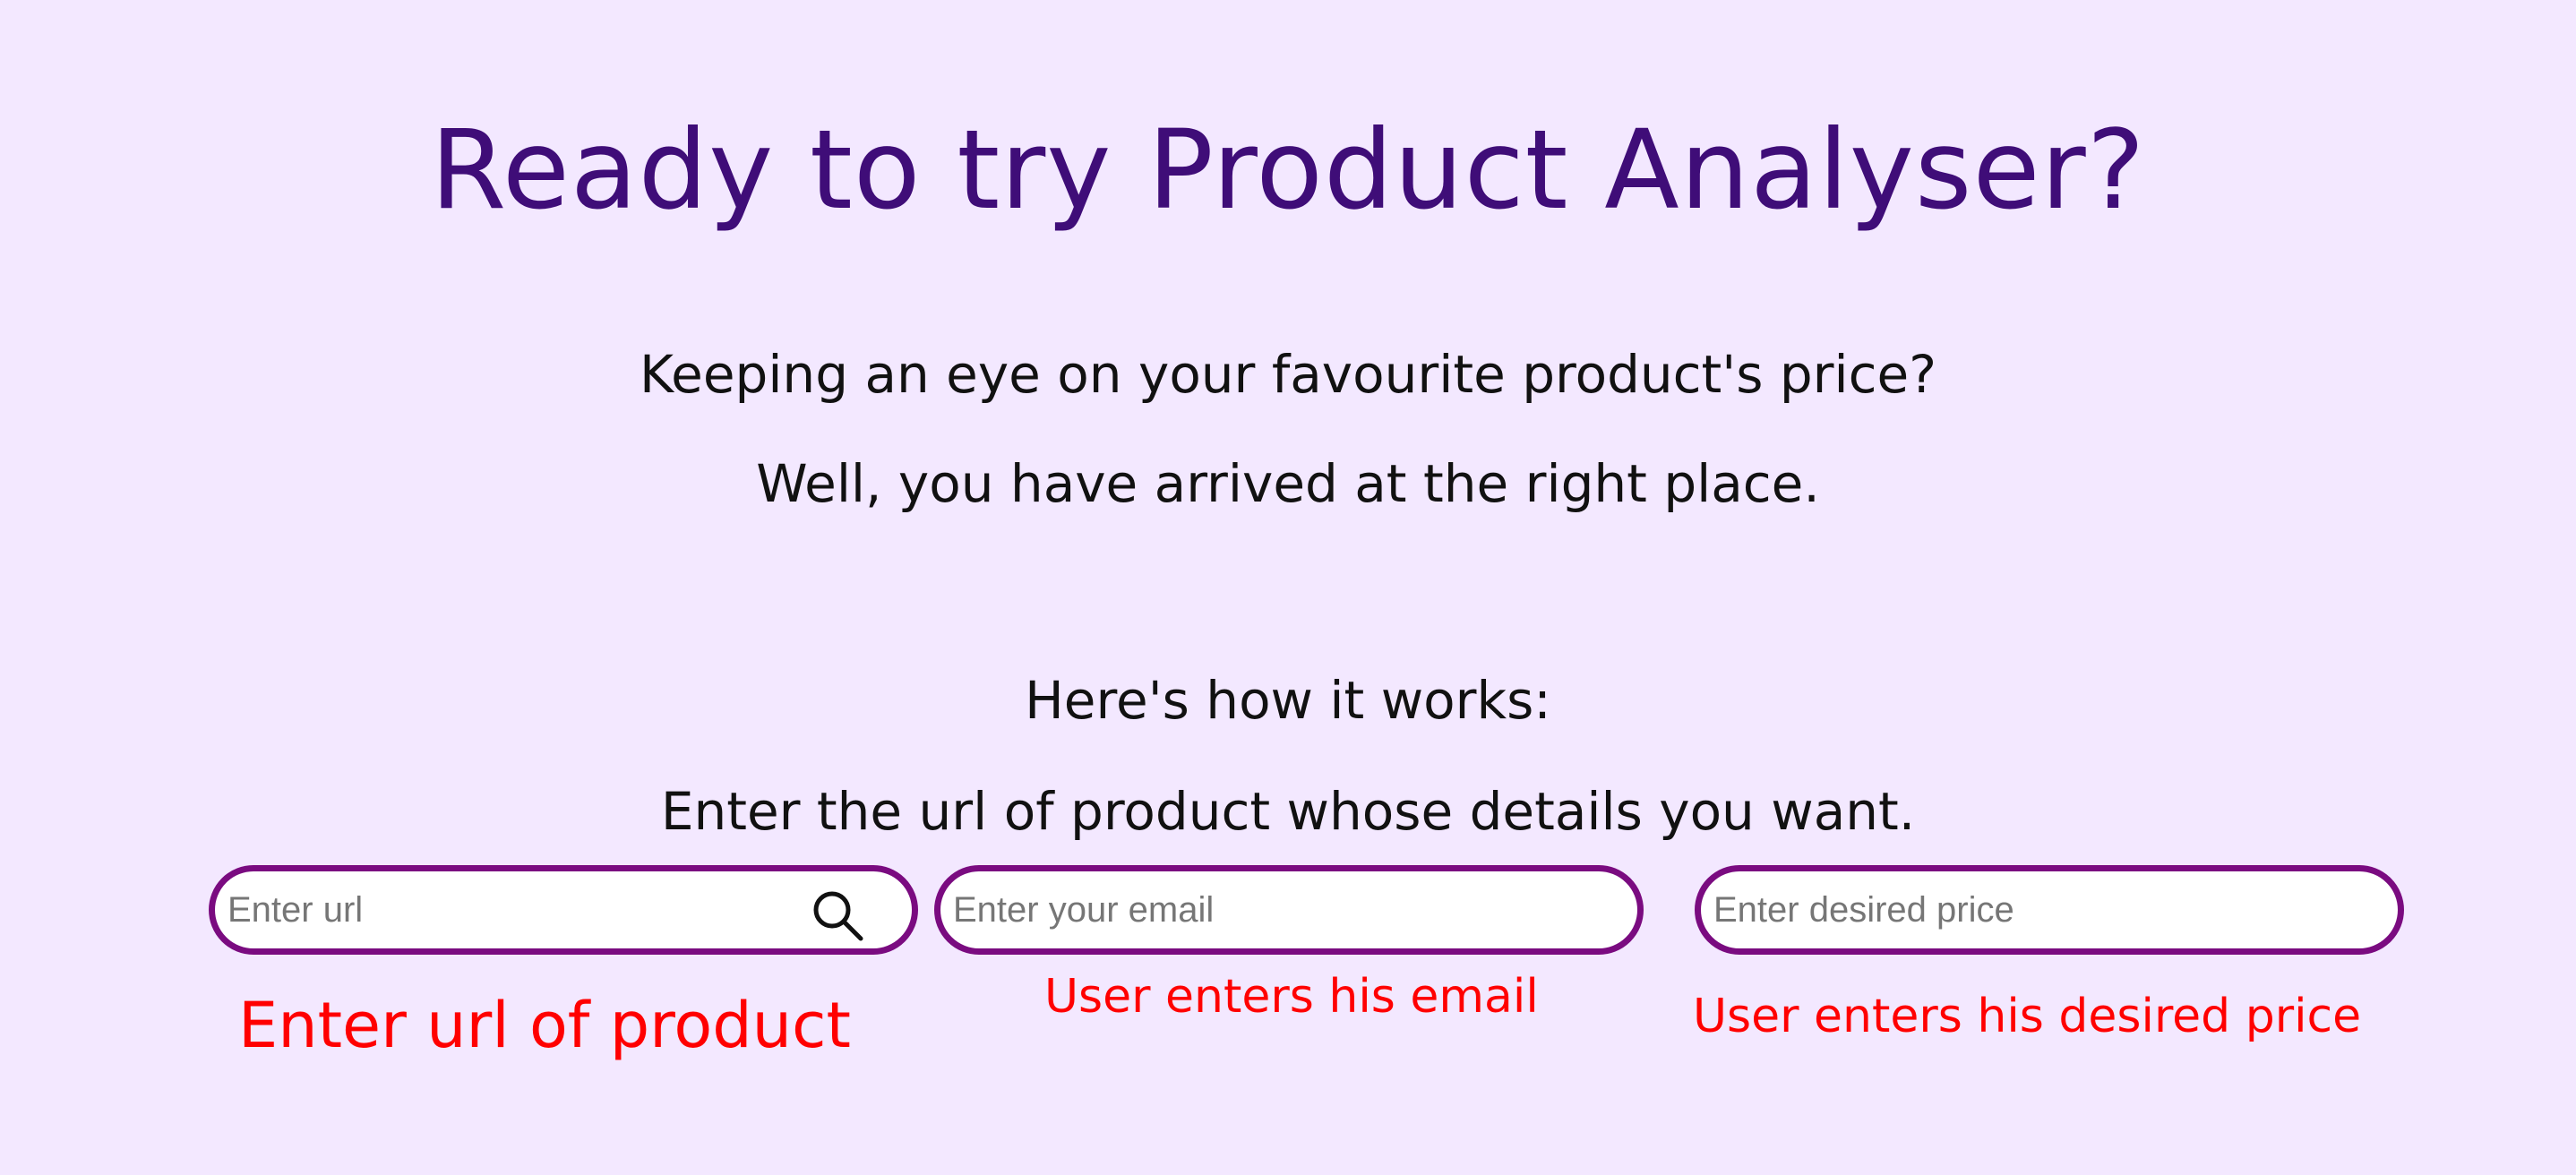  Describe the element at coordinates (837, 915) in the screenshot. I see `search-icon` at that location.